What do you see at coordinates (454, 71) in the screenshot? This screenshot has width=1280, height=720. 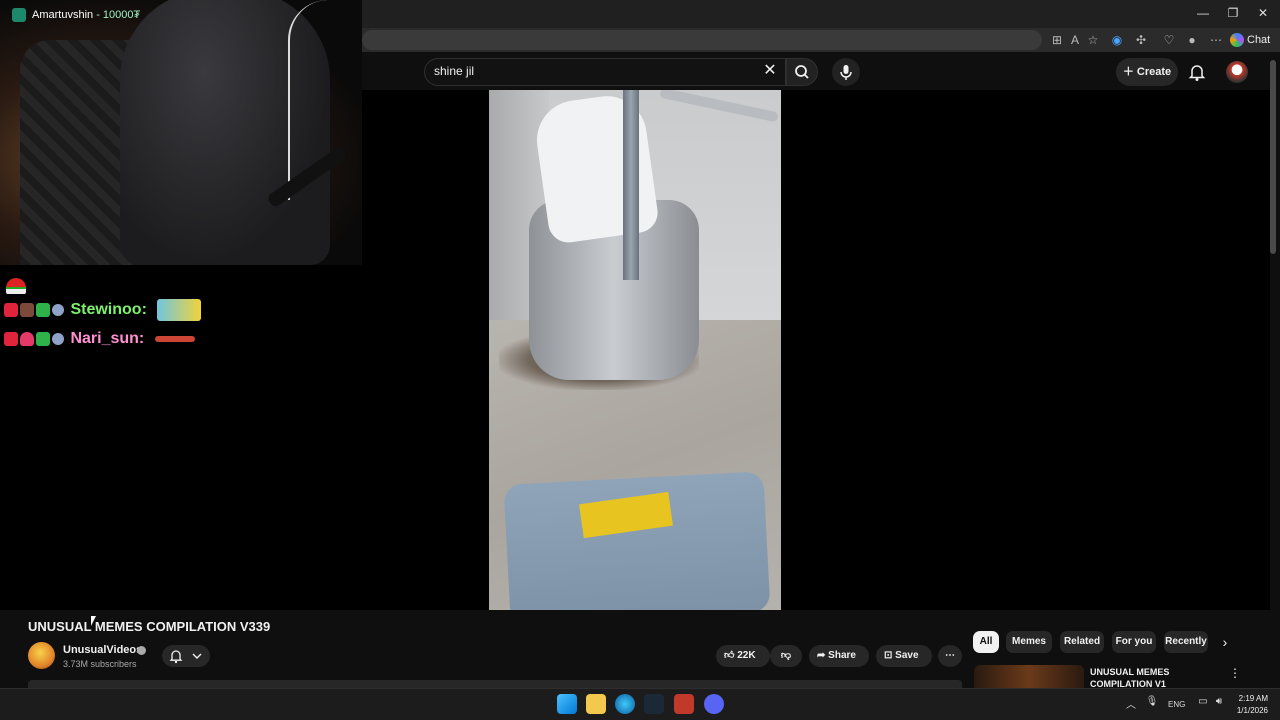 I see `search-input-value: shine jil` at bounding box center [454, 71].